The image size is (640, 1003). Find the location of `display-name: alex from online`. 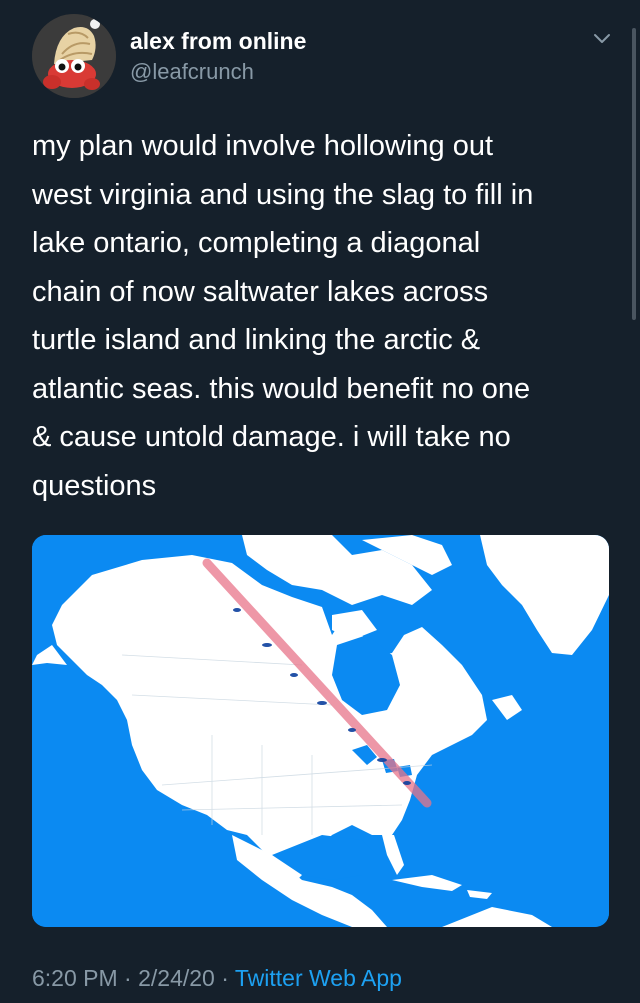

display-name: alex from online is located at coordinates (218, 41).